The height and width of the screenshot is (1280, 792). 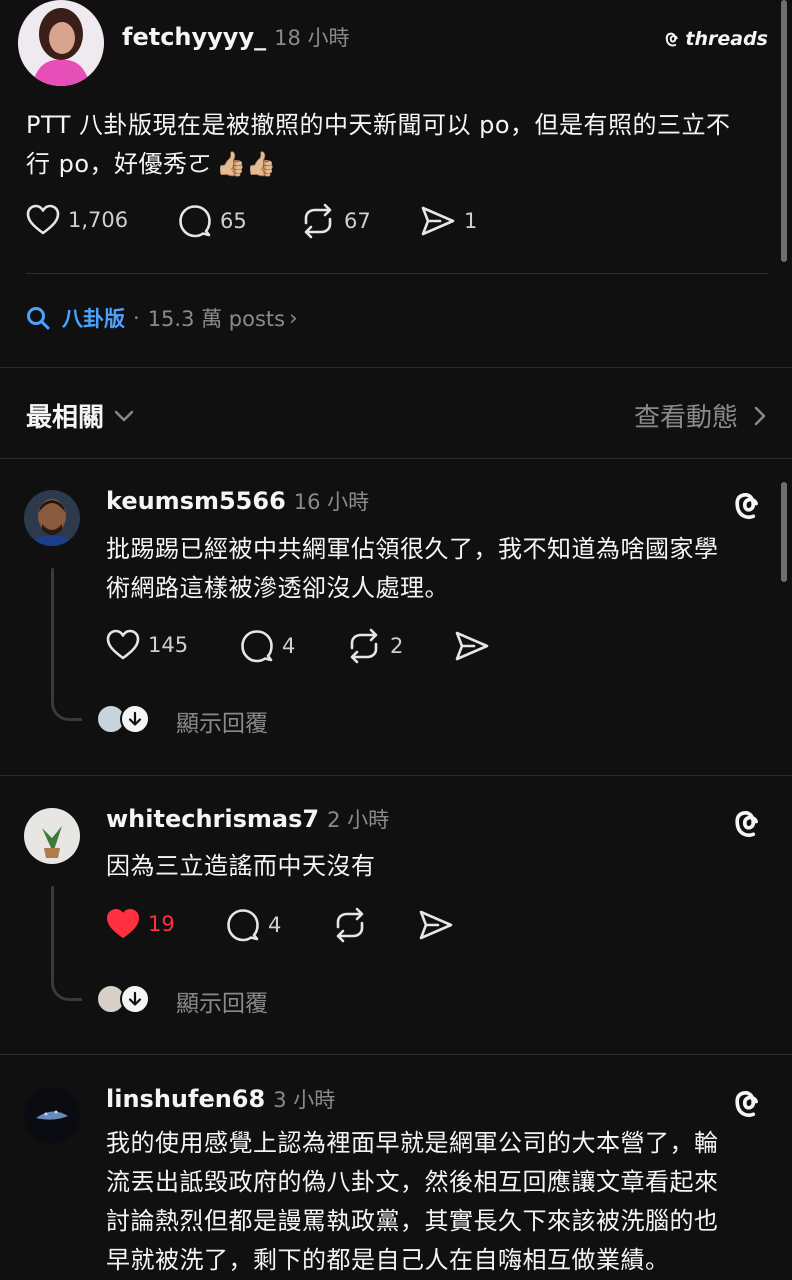 What do you see at coordinates (61, 43) in the screenshot?
I see `author-avatar` at bounding box center [61, 43].